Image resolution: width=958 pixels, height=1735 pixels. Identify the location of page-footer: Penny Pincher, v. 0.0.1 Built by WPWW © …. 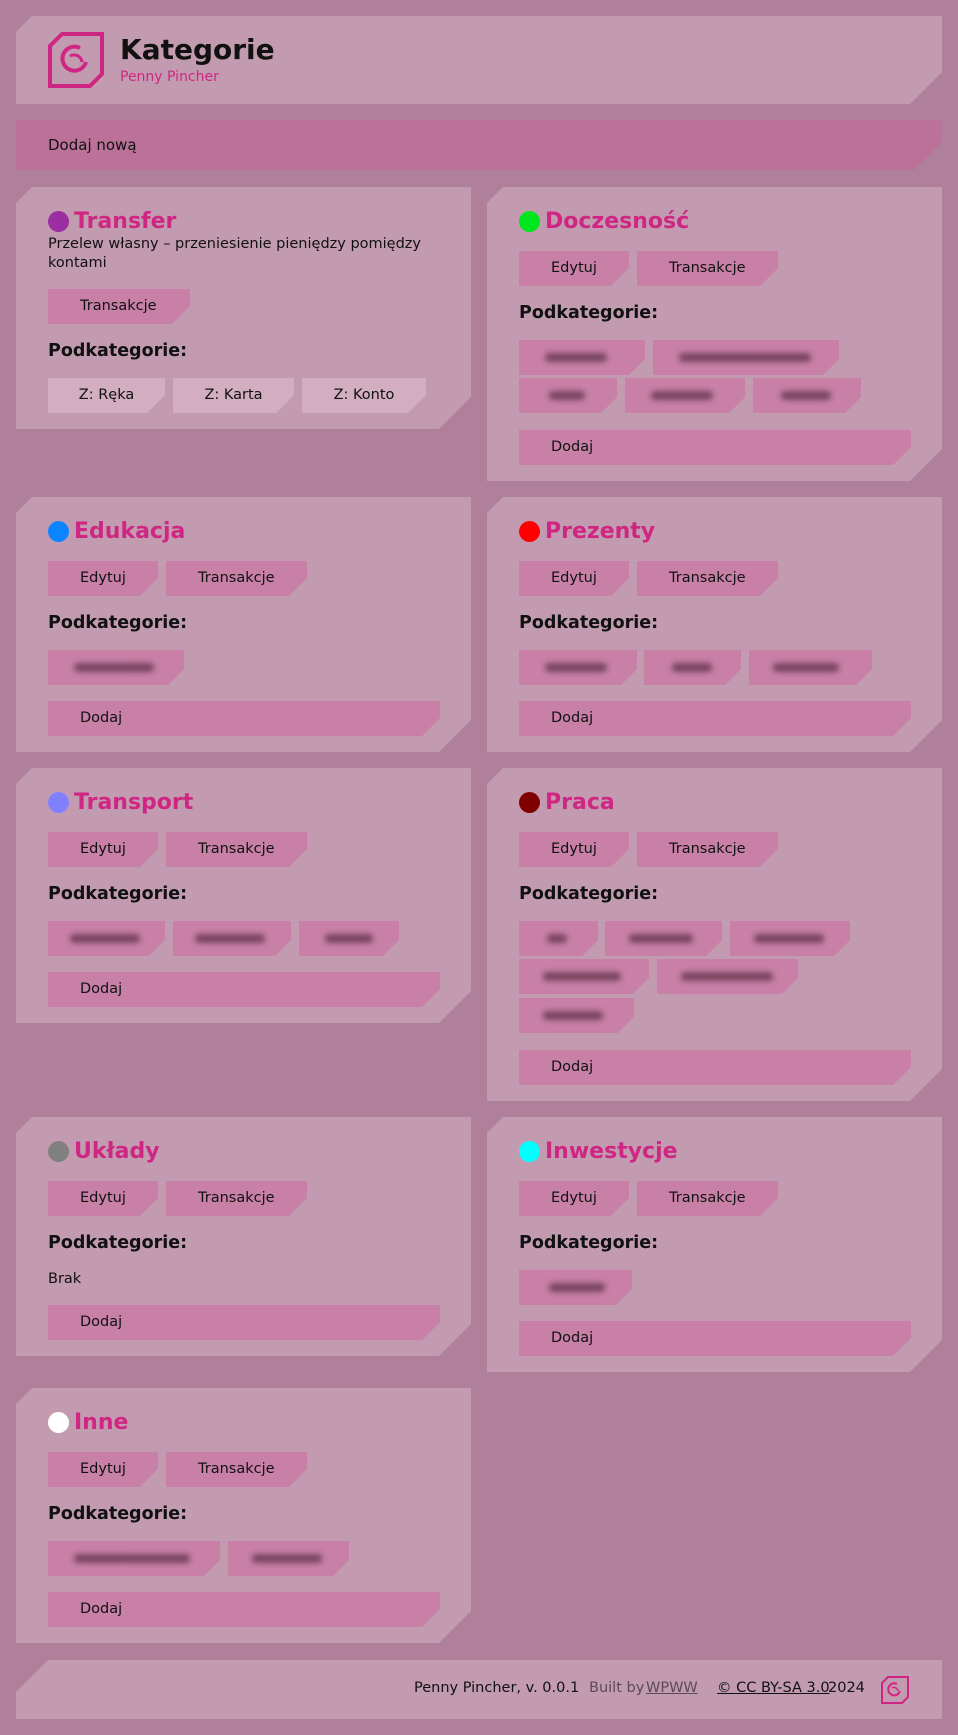
(479, 1689).